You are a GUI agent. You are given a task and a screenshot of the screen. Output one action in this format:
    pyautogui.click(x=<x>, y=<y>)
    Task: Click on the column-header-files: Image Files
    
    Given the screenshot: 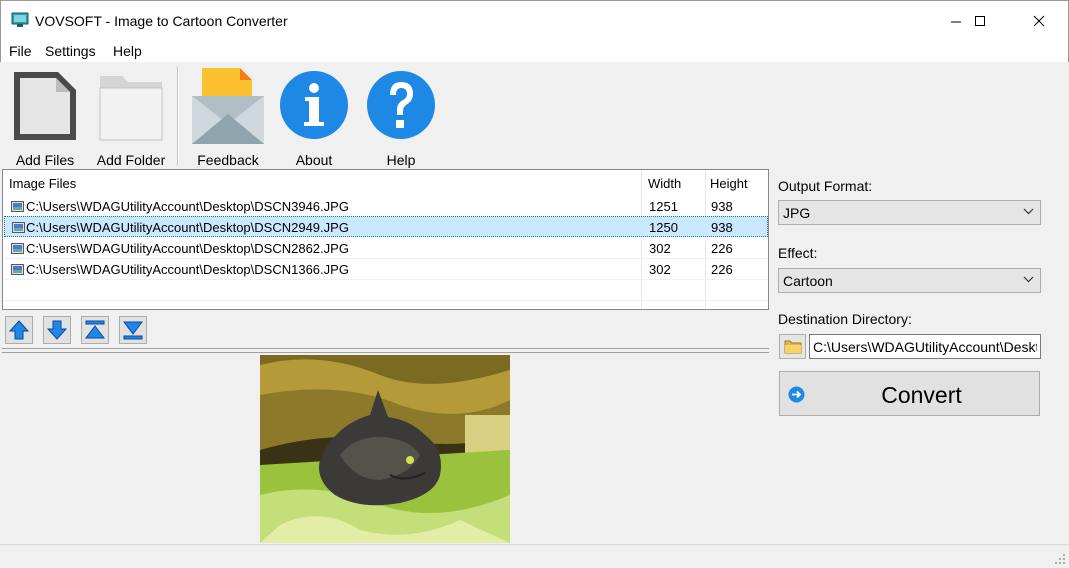 What is the action you would take?
    pyautogui.click(x=42, y=183)
    